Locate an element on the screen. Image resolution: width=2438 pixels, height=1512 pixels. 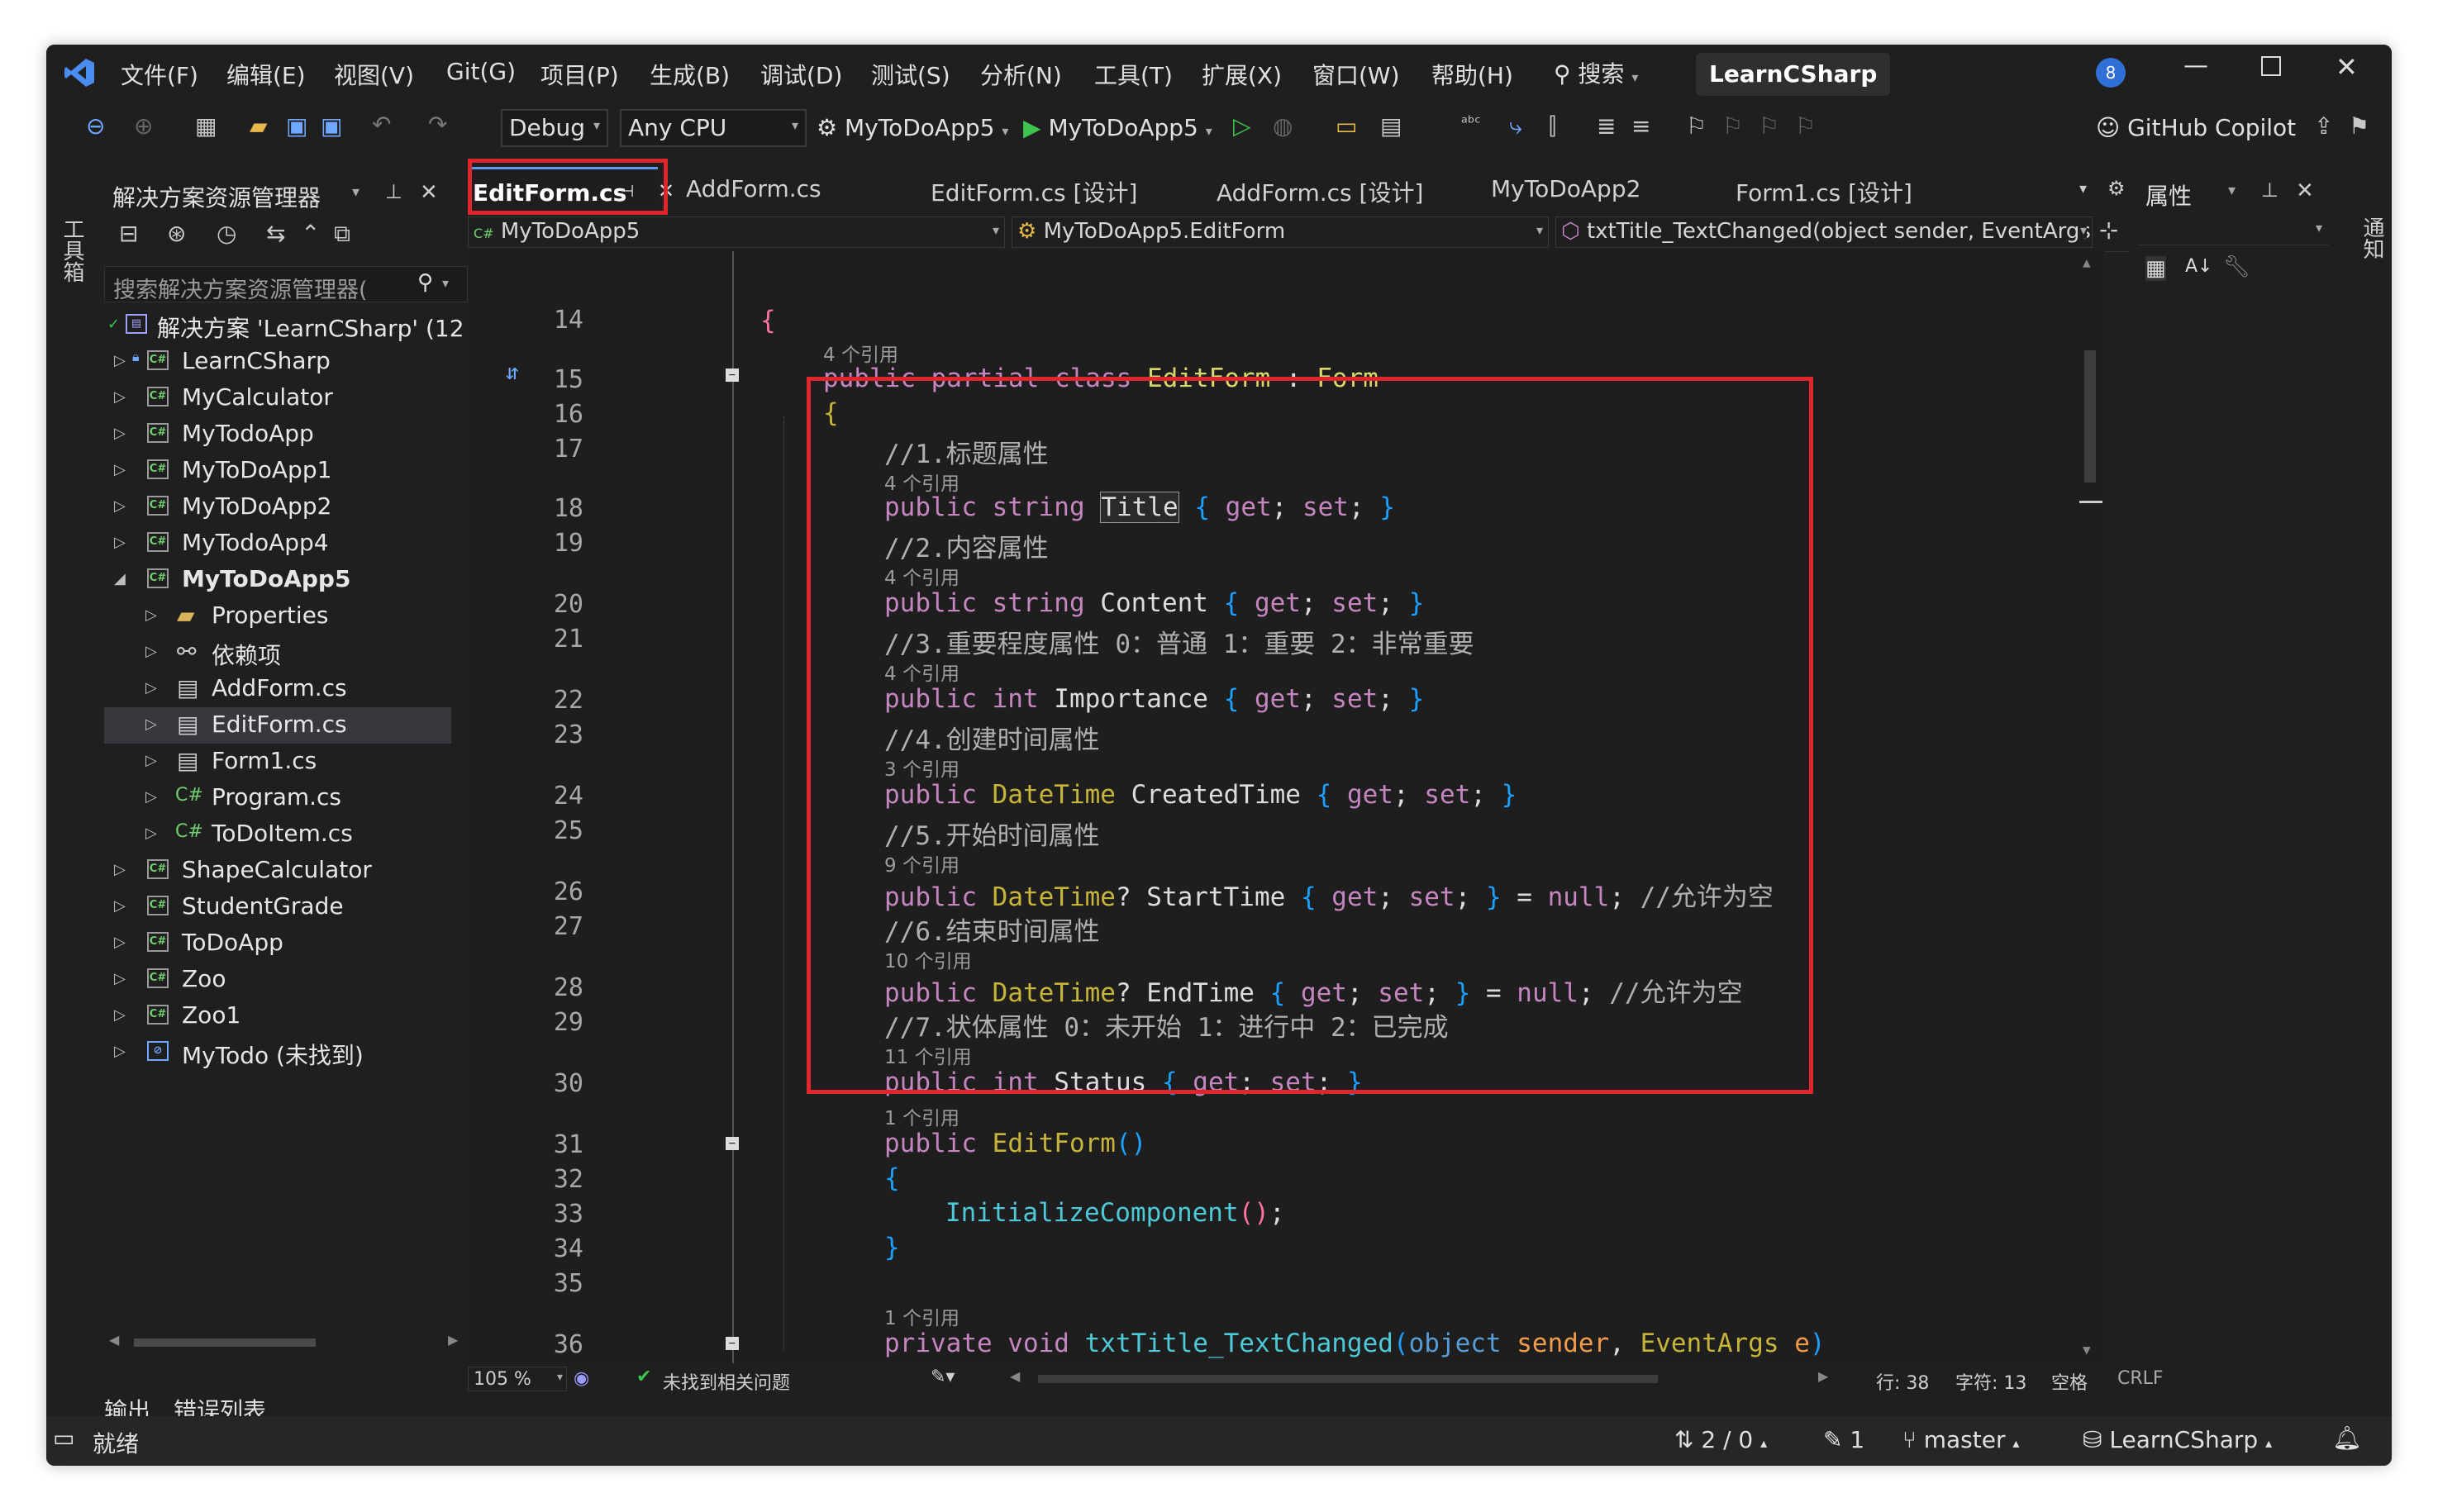
collapse-all-icon: ⌃ is located at coordinates (310, 234).